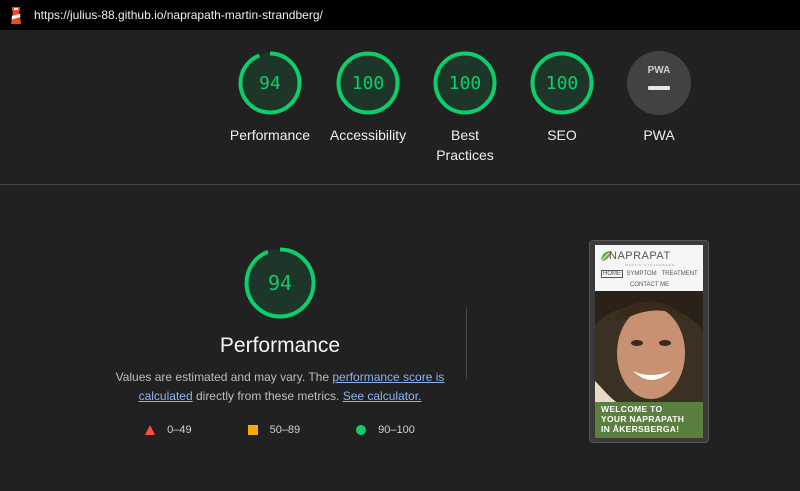 This screenshot has width=800, height=491. I want to click on performance-gauge: 94, so click(280, 283).